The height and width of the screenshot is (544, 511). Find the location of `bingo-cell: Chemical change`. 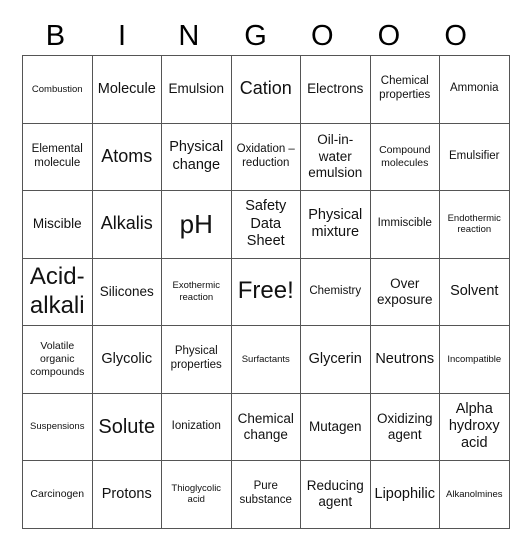

bingo-cell: Chemical change is located at coordinates (265, 426).